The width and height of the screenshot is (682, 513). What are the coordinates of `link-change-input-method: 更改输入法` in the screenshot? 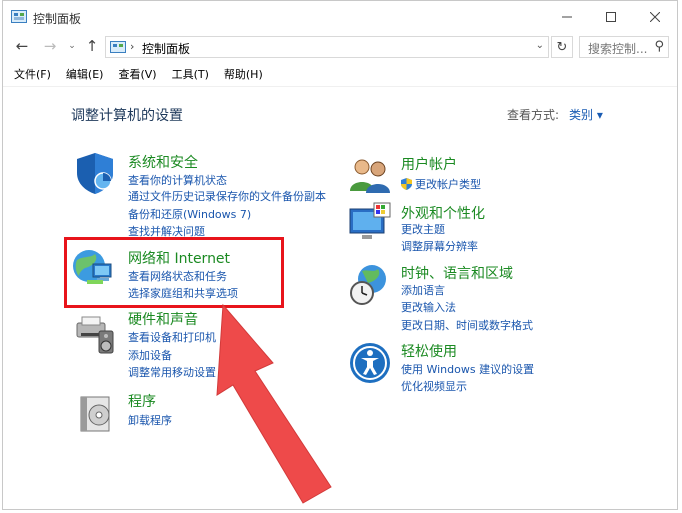 It's located at (428, 307).